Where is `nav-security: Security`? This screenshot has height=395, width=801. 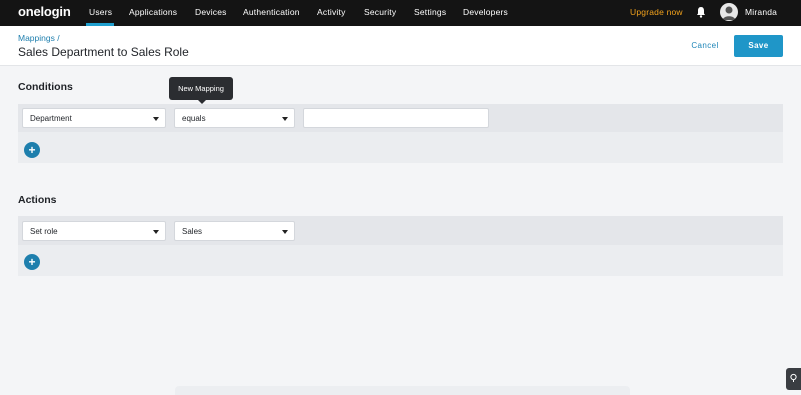
nav-security: Security is located at coordinates (380, 12).